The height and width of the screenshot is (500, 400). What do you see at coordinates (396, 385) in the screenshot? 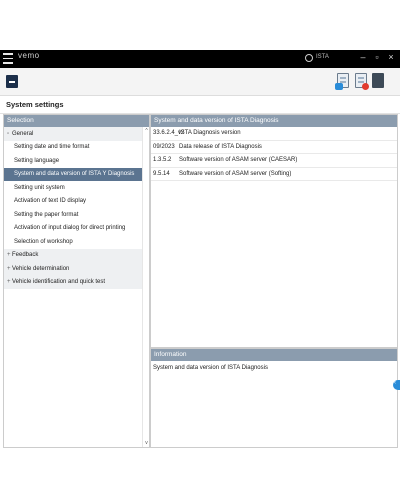
I see `side-panel-toggle-icon: ‹` at bounding box center [396, 385].